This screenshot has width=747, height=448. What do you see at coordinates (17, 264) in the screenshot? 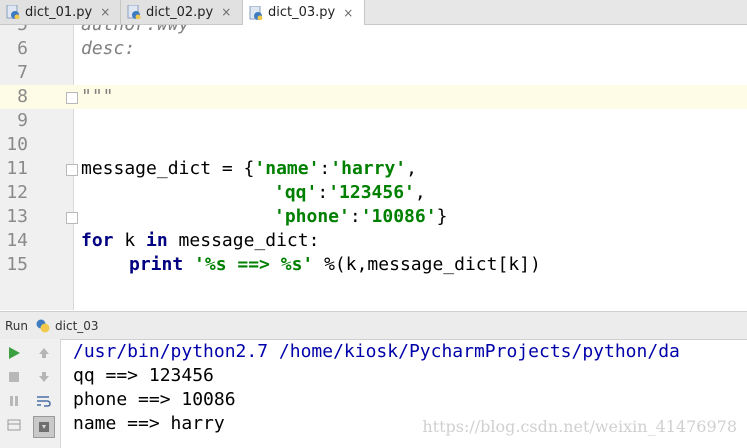
I see `line-number: 15` at bounding box center [17, 264].